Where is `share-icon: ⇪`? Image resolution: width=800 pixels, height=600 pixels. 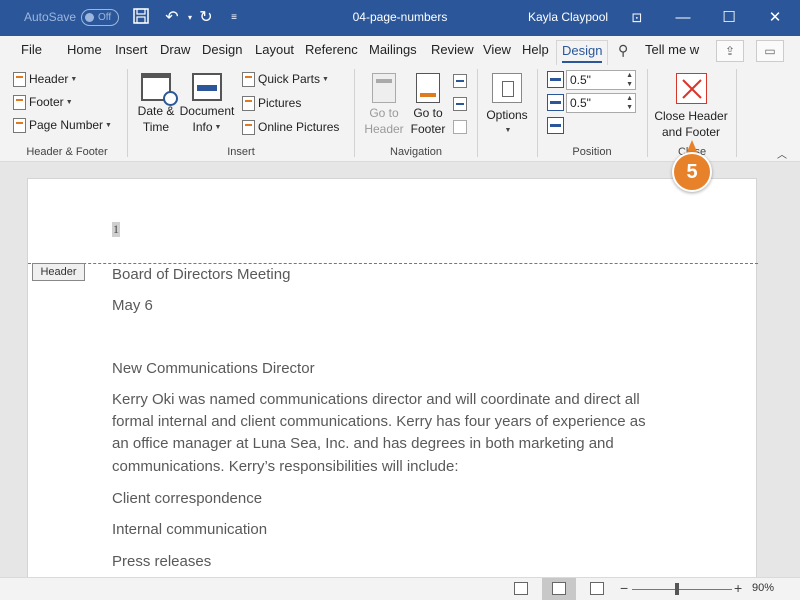
share-icon: ⇪ is located at coordinates (730, 51).